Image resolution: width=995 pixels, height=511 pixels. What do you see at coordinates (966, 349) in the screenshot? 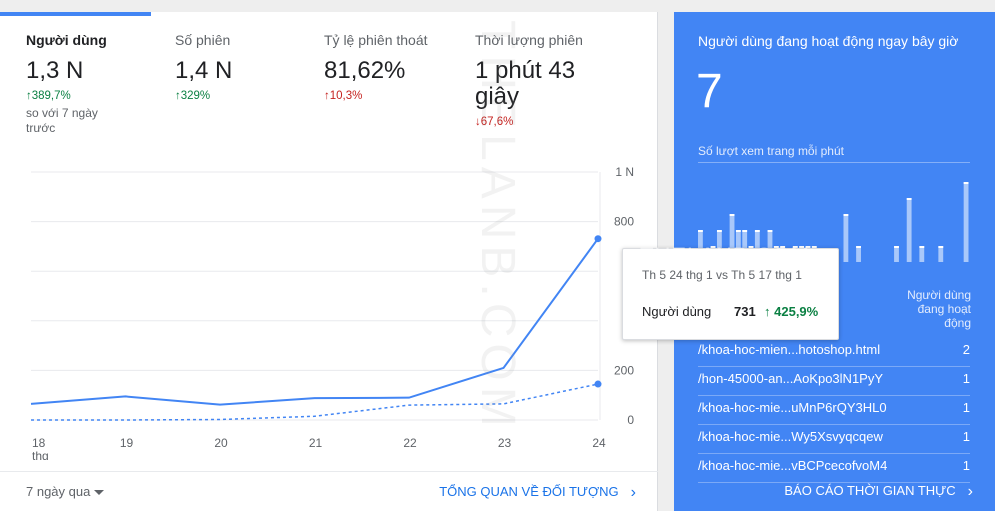
I see `page-user-count: 2` at bounding box center [966, 349].